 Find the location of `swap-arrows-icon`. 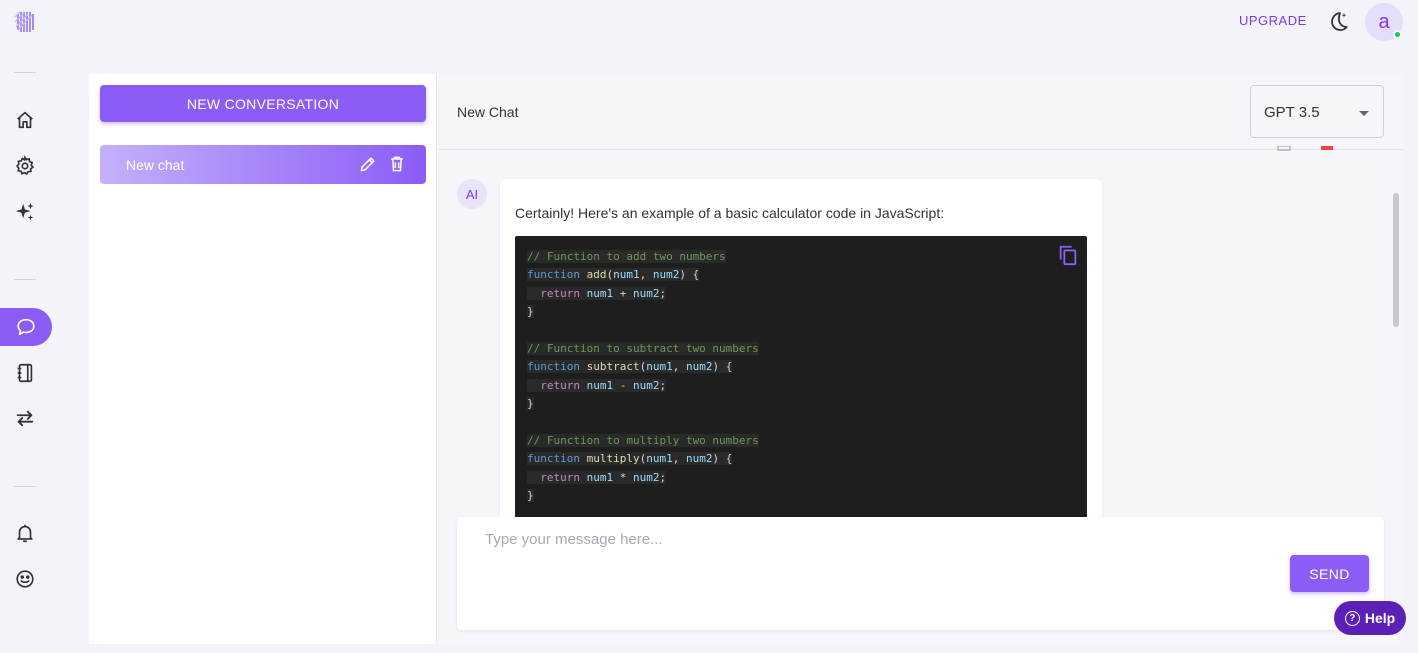

swap-arrows-icon is located at coordinates (25, 418).